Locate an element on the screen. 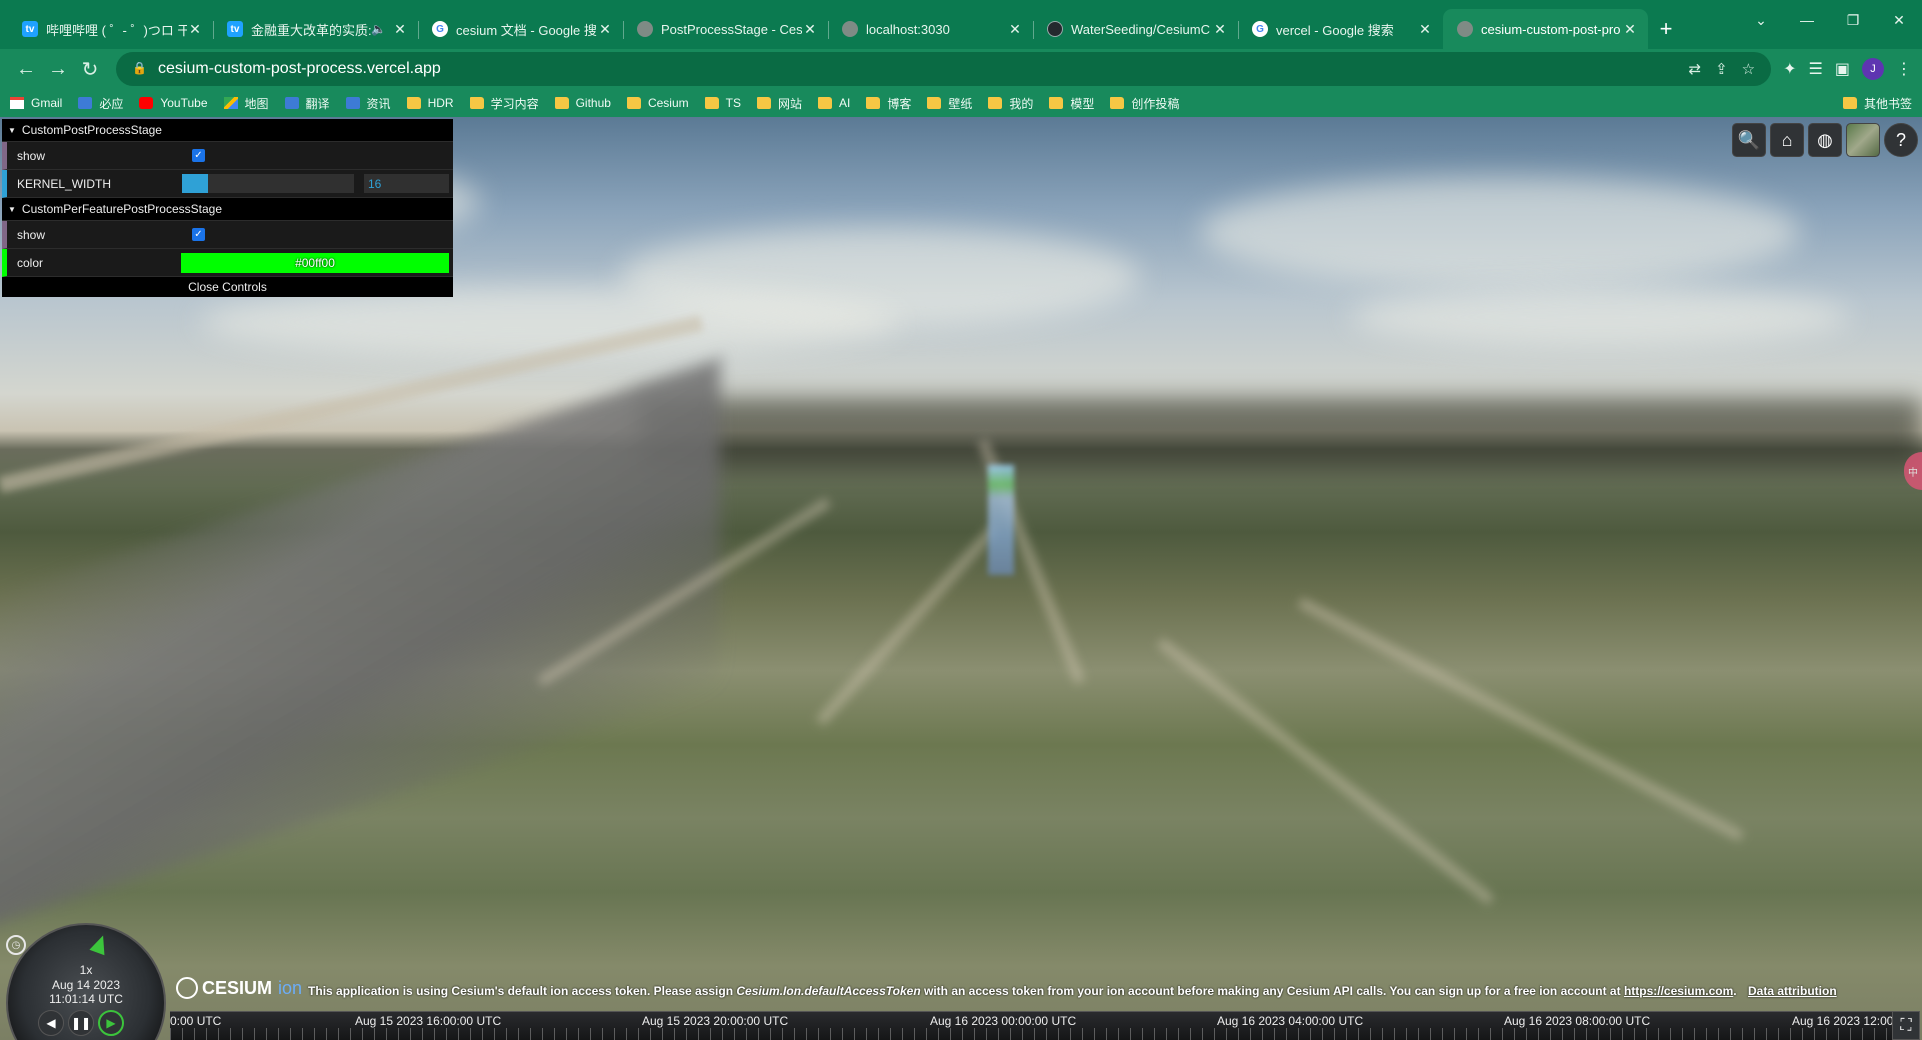 The height and width of the screenshot is (1040, 1922). bookmark-translate: 翻译 is located at coordinates (307, 103).